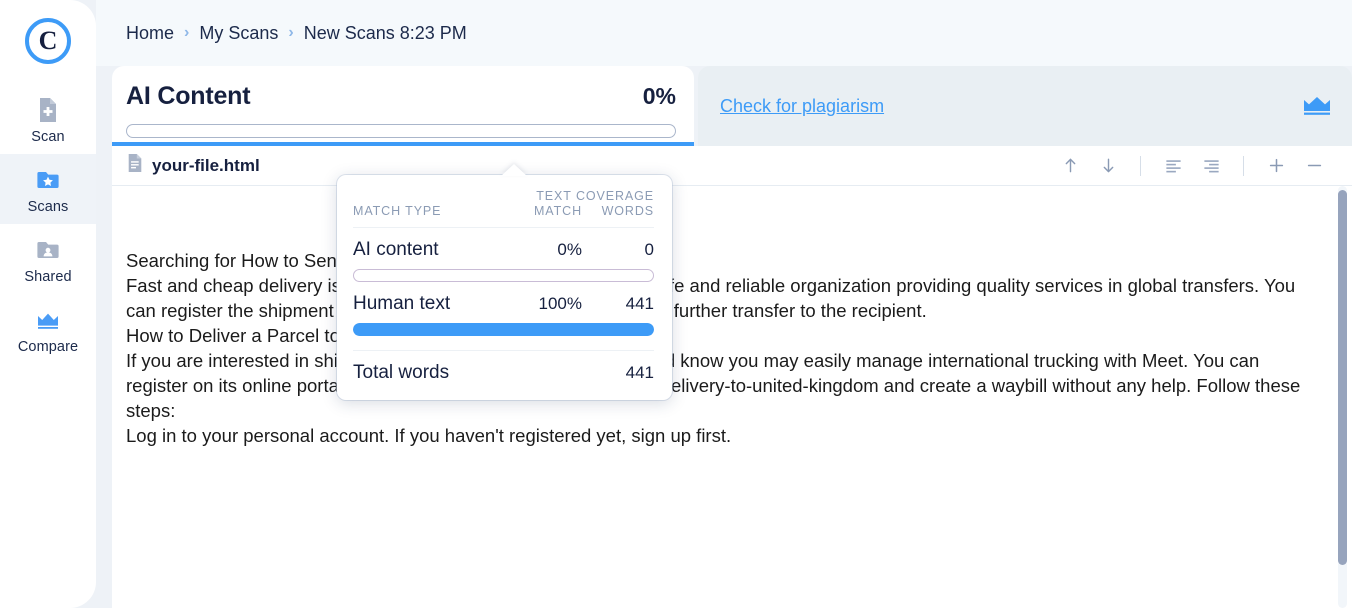 The height and width of the screenshot is (608, 1352). I want to click on sidebar-item-label: Scan, so click(48, 137).